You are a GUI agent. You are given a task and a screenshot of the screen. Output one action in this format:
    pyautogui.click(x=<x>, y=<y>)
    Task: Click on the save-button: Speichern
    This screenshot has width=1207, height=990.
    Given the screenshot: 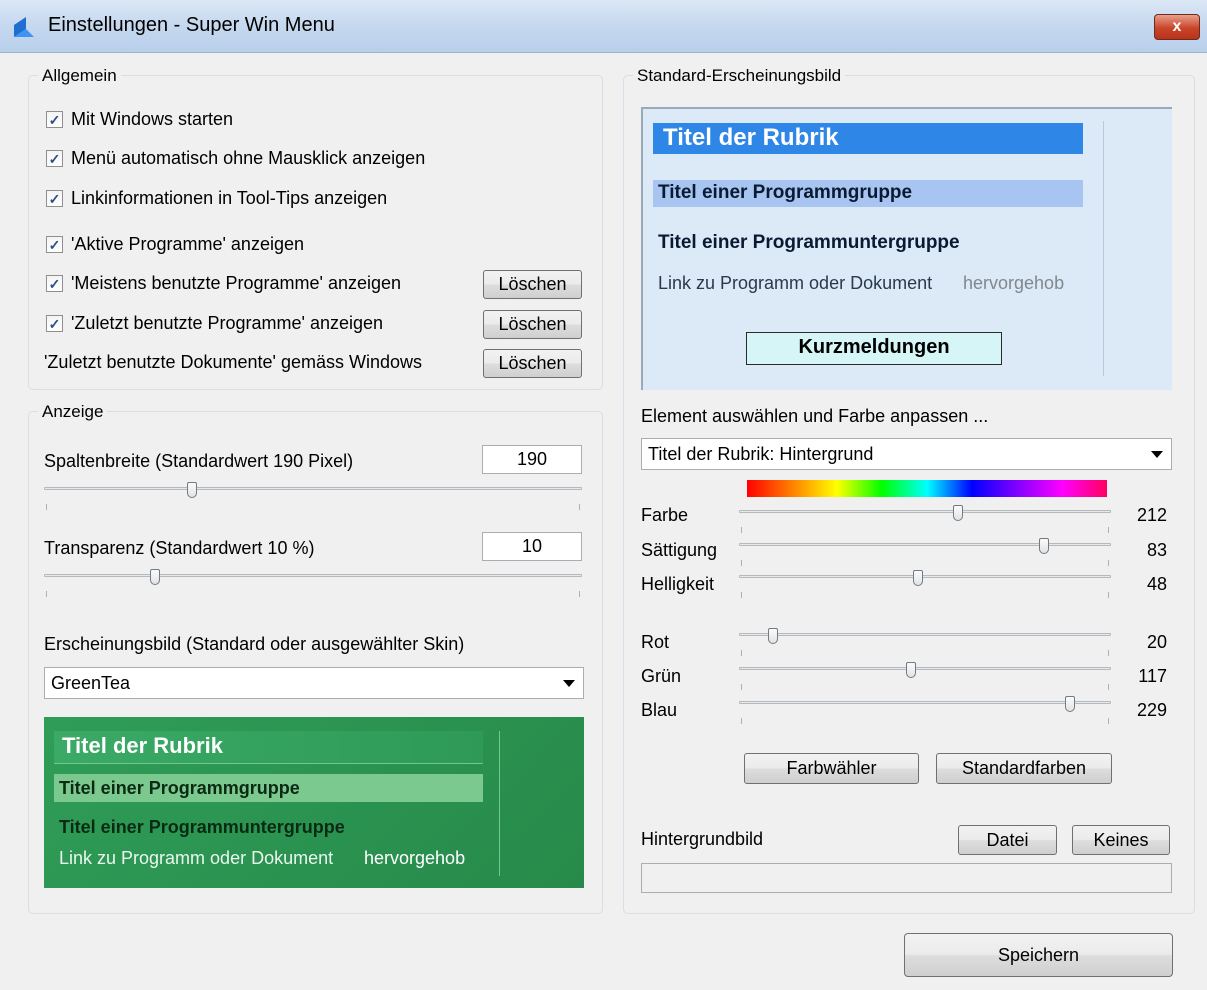 What is the action you would take?
    pyautogui.click(x=1038, y=955)
    